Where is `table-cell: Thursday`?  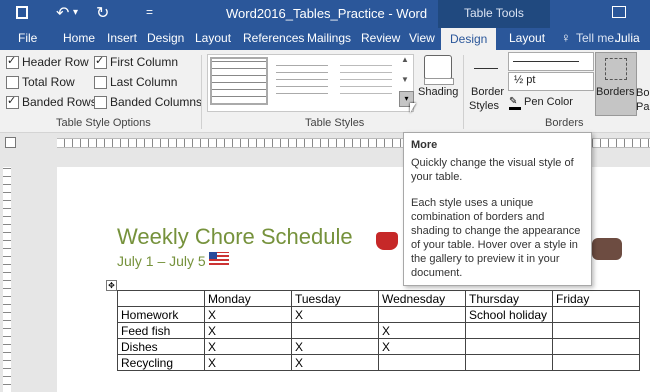 table-cell: Thursday is located at coordinates (509, 298).